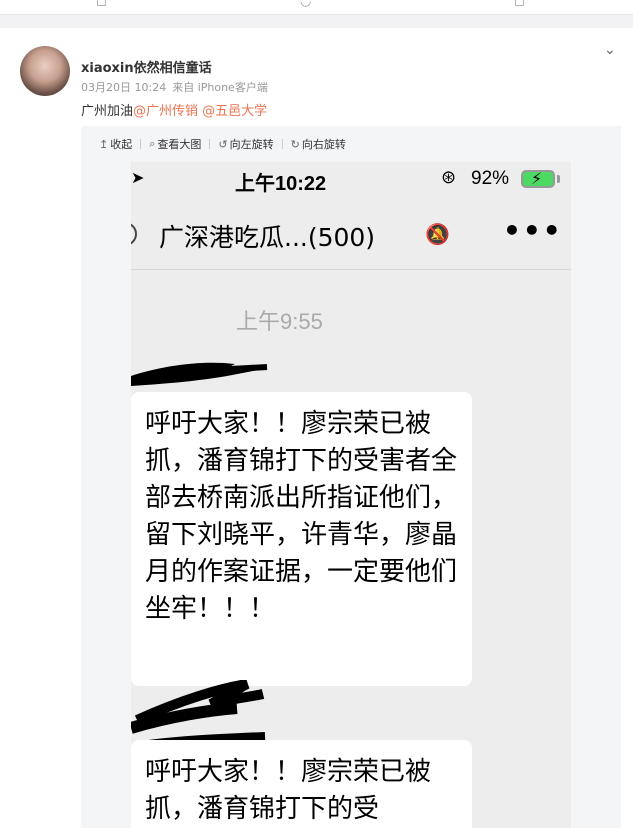 This screenshot has width=633, height=828. What do you see at coordinates (437, 234) in the screenshot?
I see `mute-bell-icon: 🔕` at bounding box center [437, 234].